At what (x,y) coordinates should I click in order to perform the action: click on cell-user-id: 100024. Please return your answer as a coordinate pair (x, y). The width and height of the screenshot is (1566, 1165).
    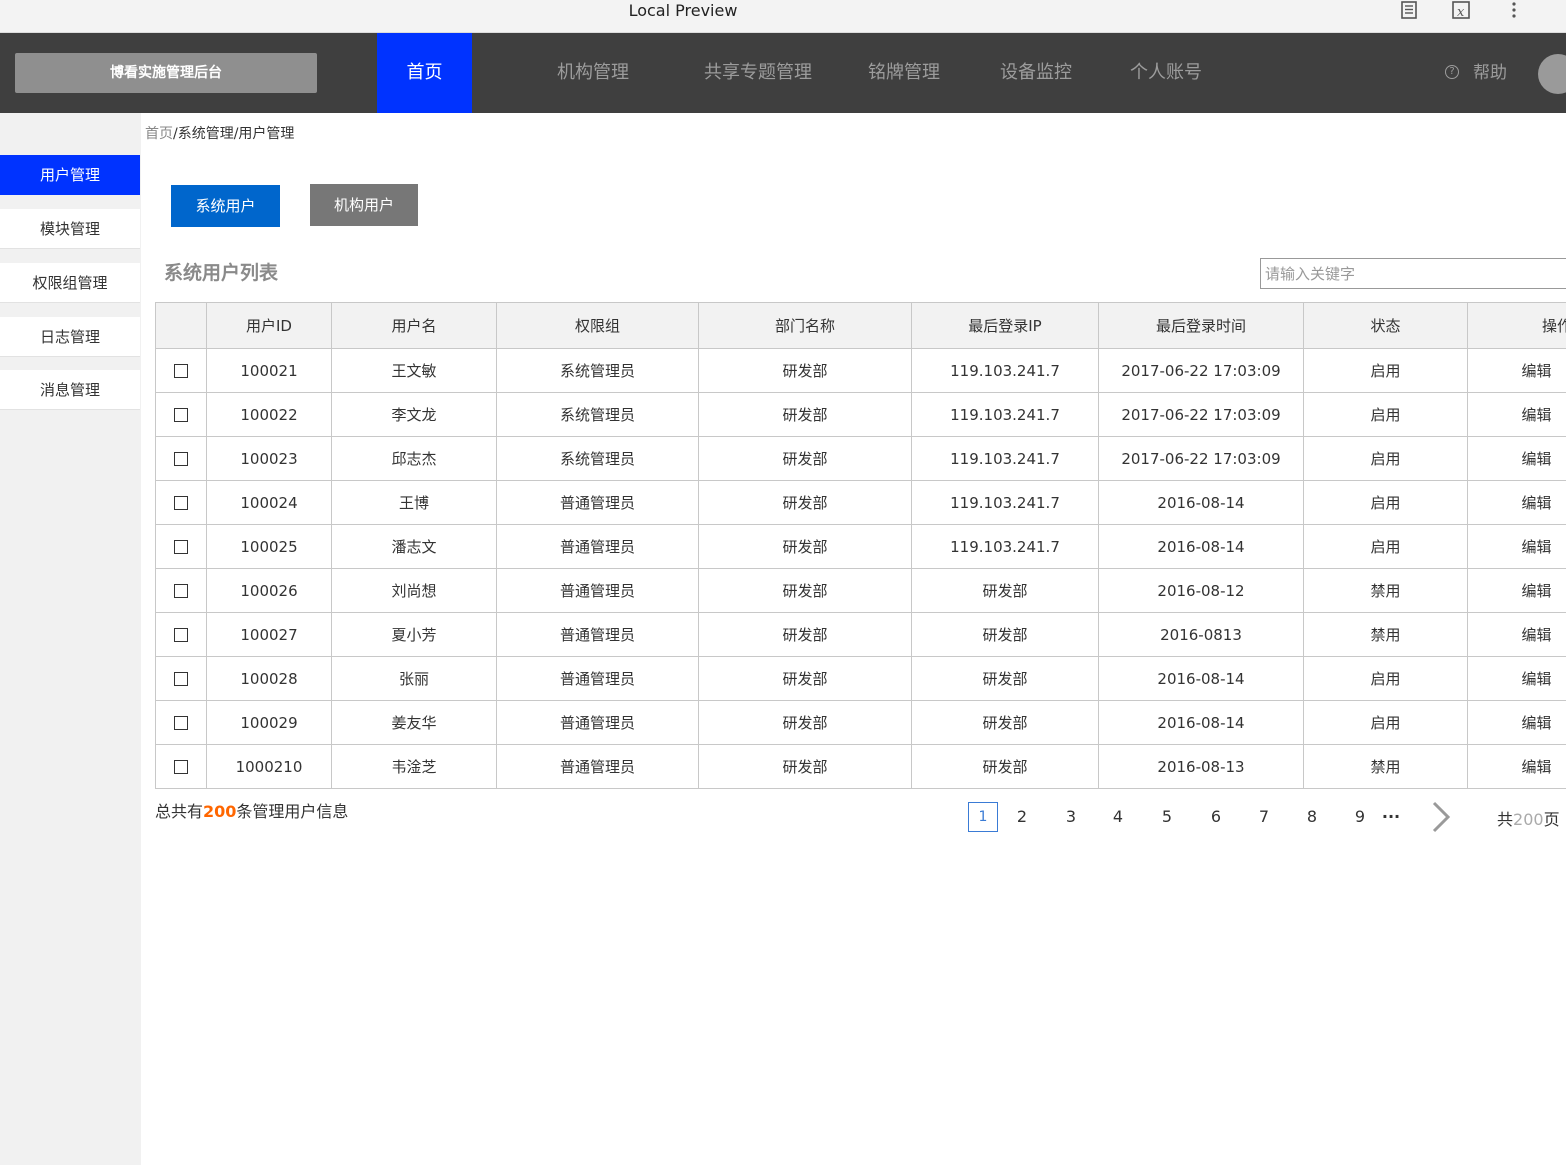
    Looking at the image, I should click on (269, 502).